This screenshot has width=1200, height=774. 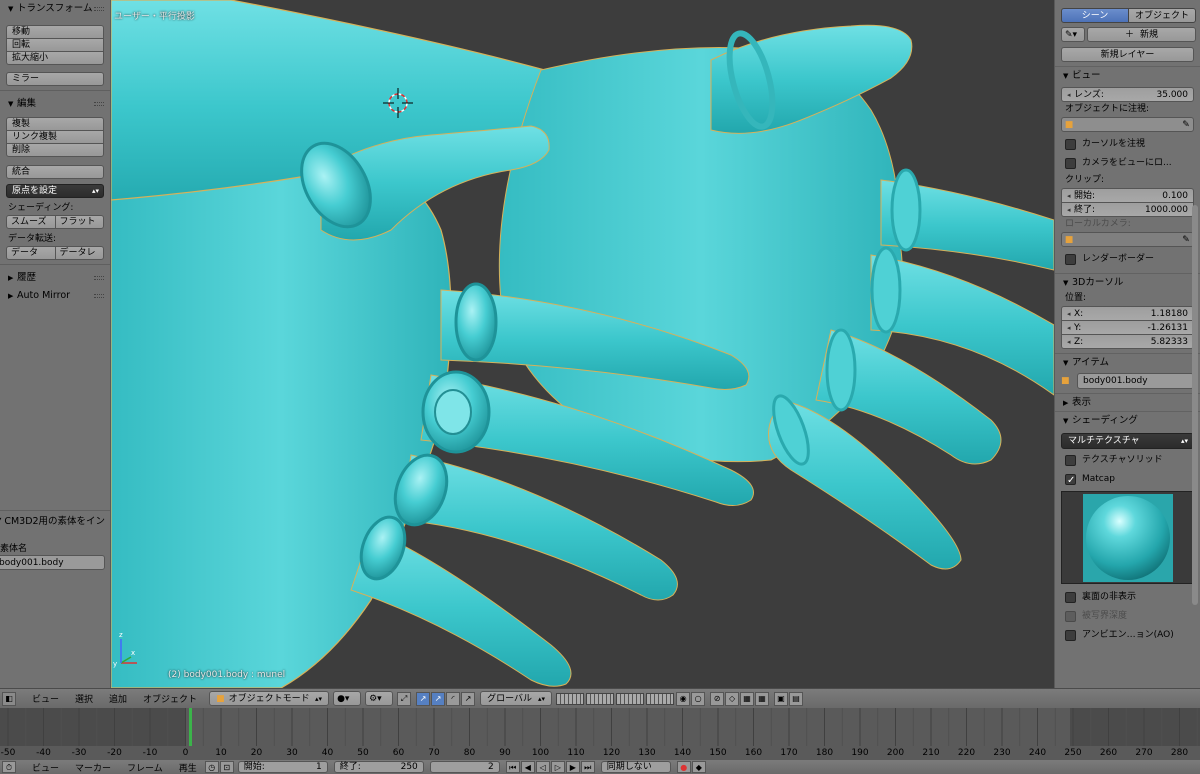 I want to click on eyedropper-icon: ✎, so click(x=1186, y=125).